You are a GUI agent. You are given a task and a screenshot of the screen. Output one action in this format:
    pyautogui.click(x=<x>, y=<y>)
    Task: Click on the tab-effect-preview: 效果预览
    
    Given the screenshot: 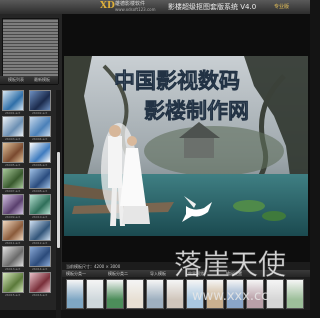 What is the action you would take?
    pyautogui.click(x=196, y=273)
    